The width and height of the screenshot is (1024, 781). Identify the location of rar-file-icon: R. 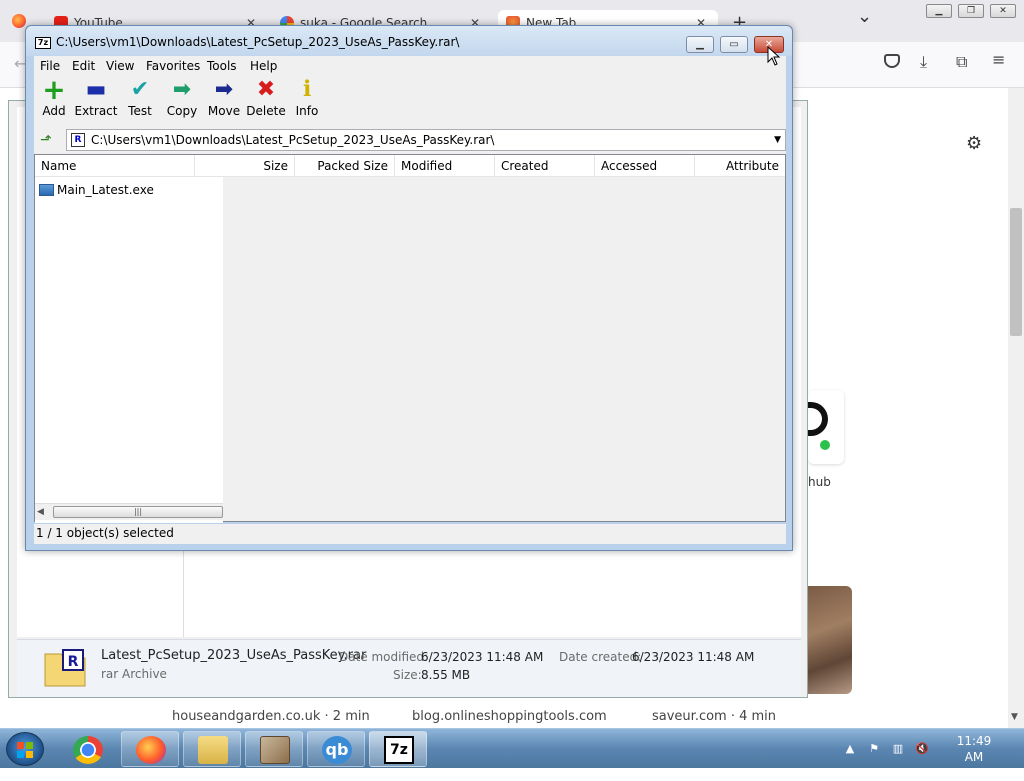
(78, 140).